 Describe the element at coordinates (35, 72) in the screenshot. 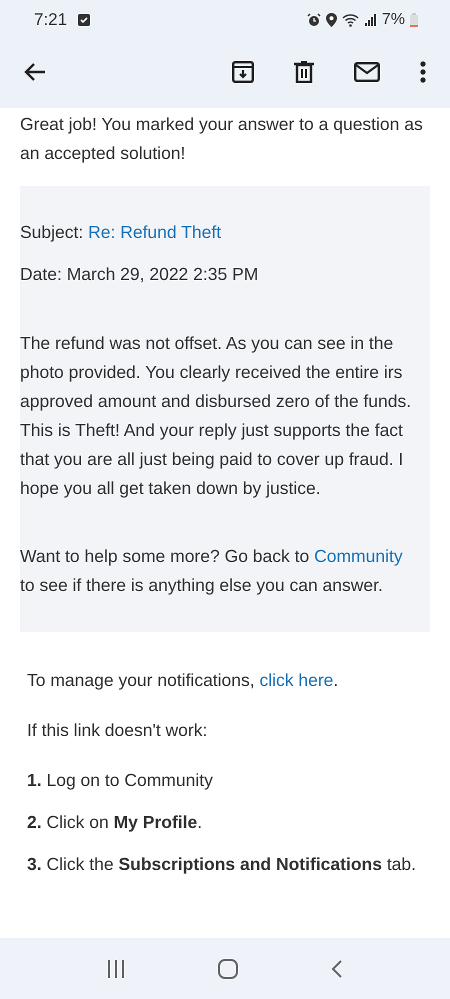

I see `back-arrow-icon` at that location.